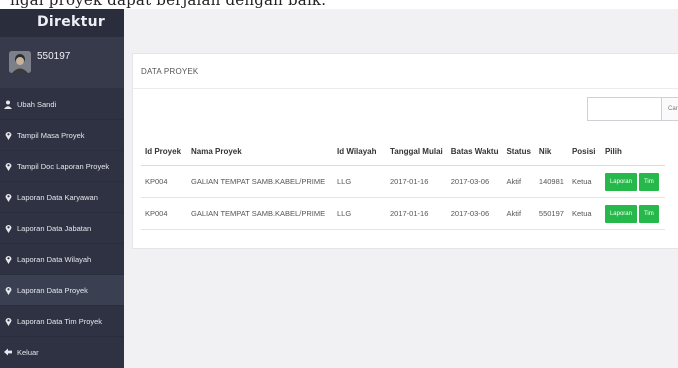 The width and height of the screenshot is (678, 368). What do you see at coordinates (260, 151) in the screenshot?
I see `col-nama-proyek: Nama Proyek` at bounding box center [260, 151].